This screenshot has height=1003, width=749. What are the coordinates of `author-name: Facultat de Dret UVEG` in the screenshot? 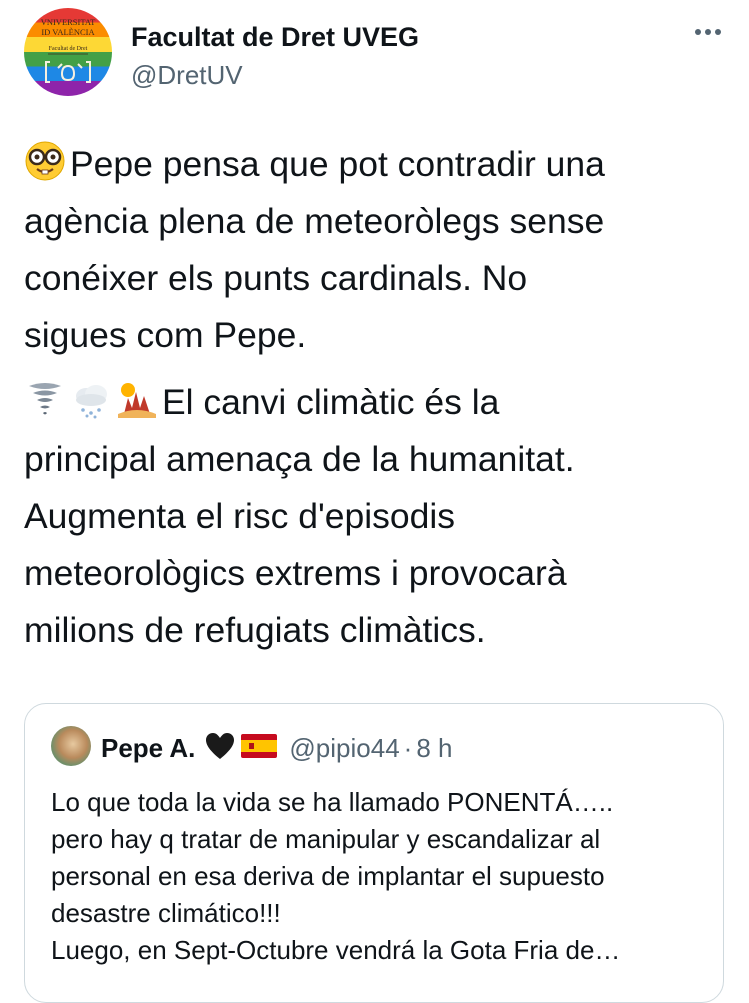 It's located at (275, 37).